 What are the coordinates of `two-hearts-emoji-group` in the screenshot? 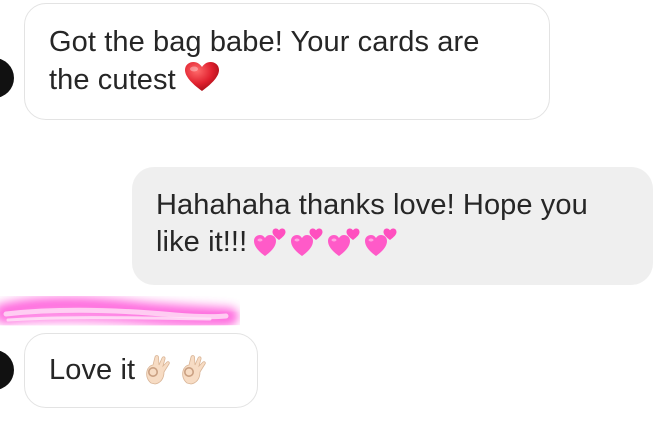 It's located at (327, 247).